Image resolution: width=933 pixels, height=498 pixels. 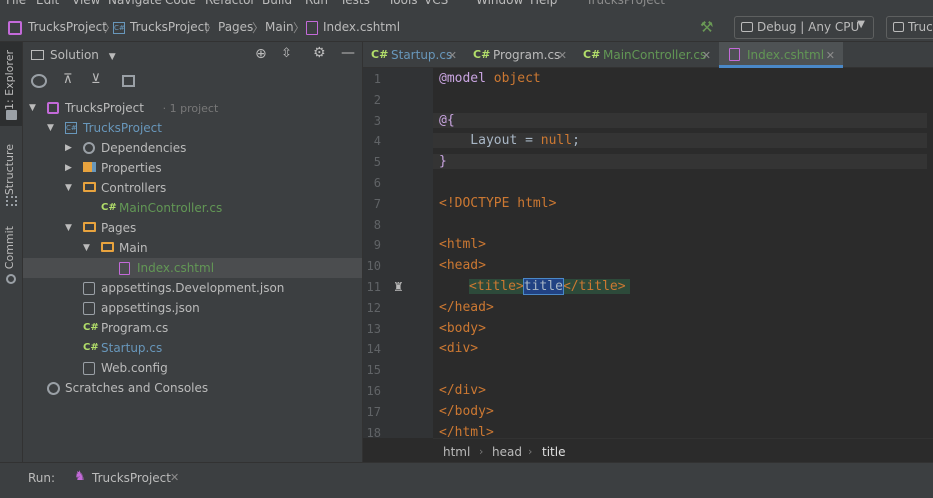 I want to click on tree-item-label: TrucksProject, so click(x=104, y=108).